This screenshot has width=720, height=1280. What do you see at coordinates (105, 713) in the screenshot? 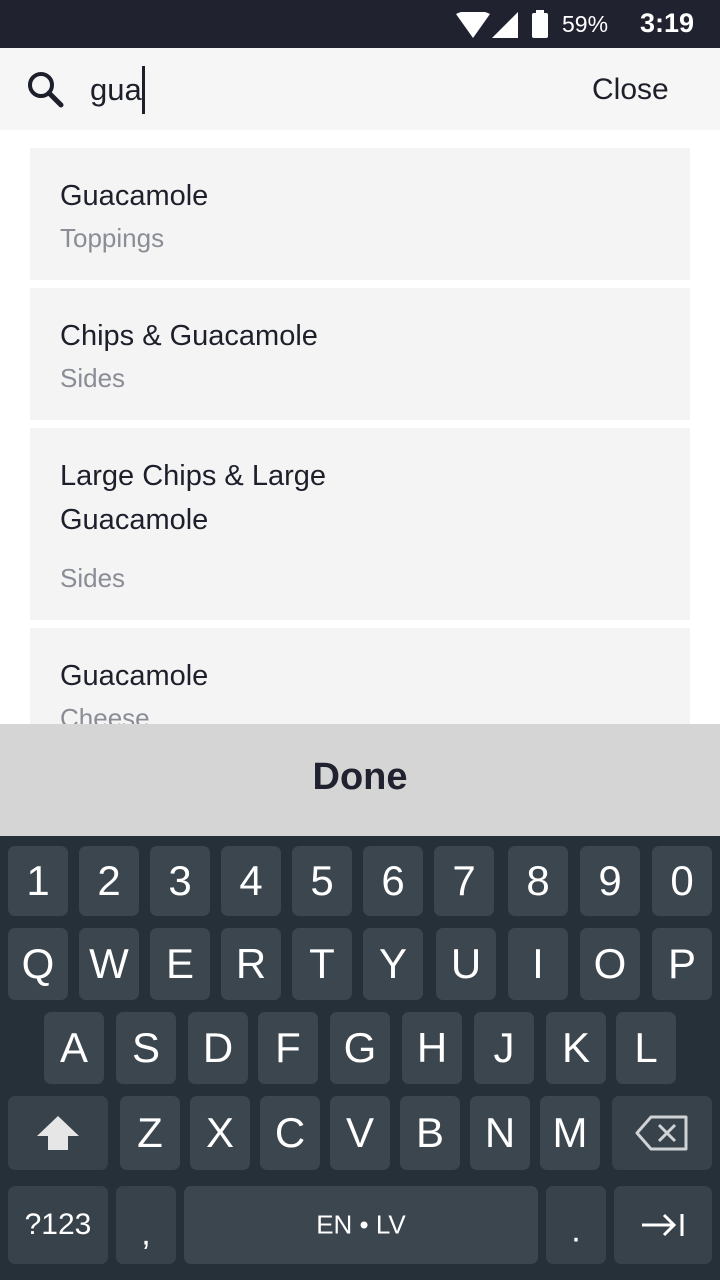
I see `result-category: Cheese` at bounding box center [105, 713].